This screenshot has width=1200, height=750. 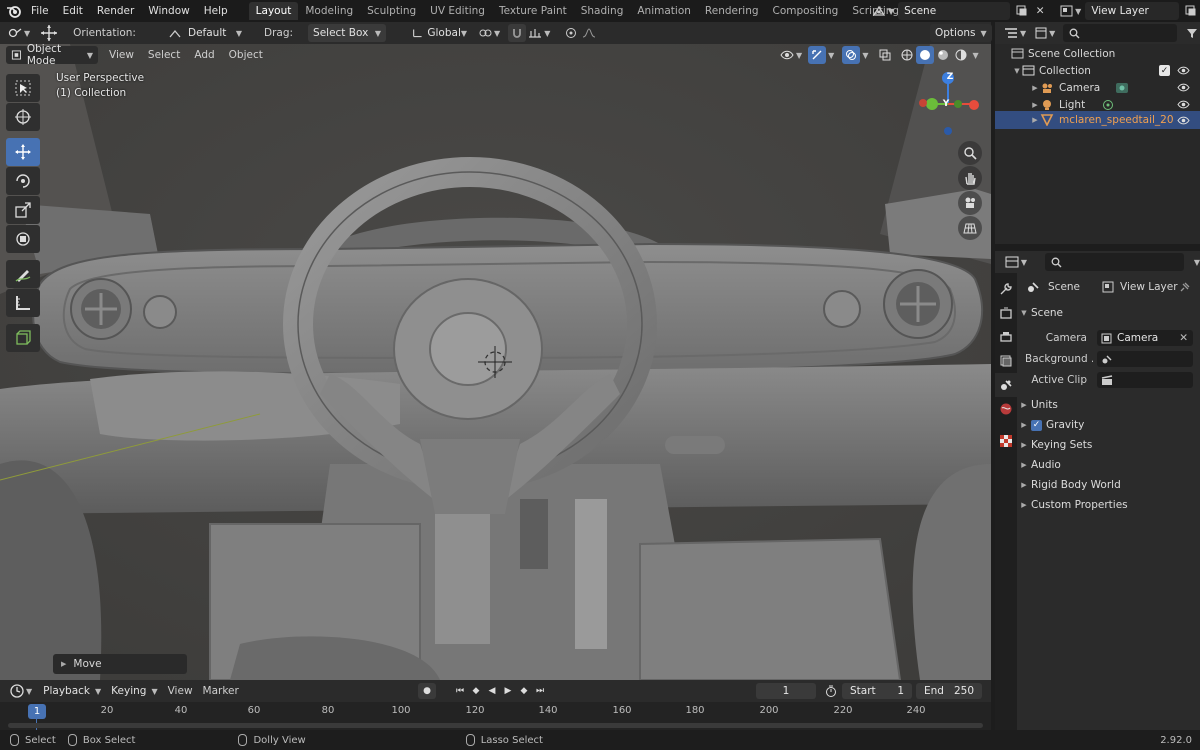 What do you see at coordinates (517, 33) in the screenshot?
I see `snap-icon` at bounding box center [517, 33].